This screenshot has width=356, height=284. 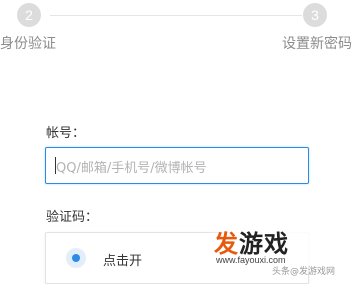 What do you see at coordinates (317, 44) in the screenshot?
I see `step-3-label: 设置新密码` at bounding box center [317, 44].